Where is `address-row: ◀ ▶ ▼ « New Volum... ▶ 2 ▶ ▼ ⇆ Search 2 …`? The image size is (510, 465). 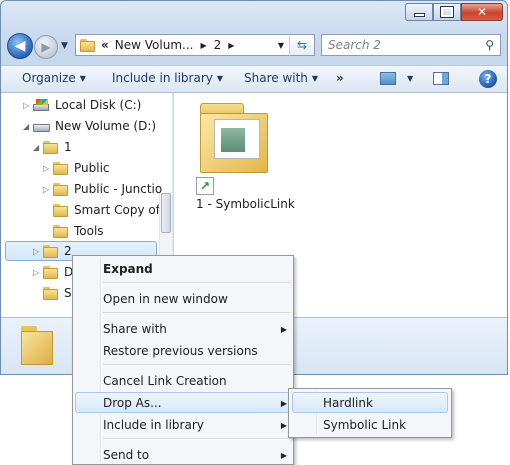 address-row: ◀ ▶ ▼ « New Volum... ▶ 2 ▶ ▼ ⇆ Search 2 … is located at coordinates (254, 46).